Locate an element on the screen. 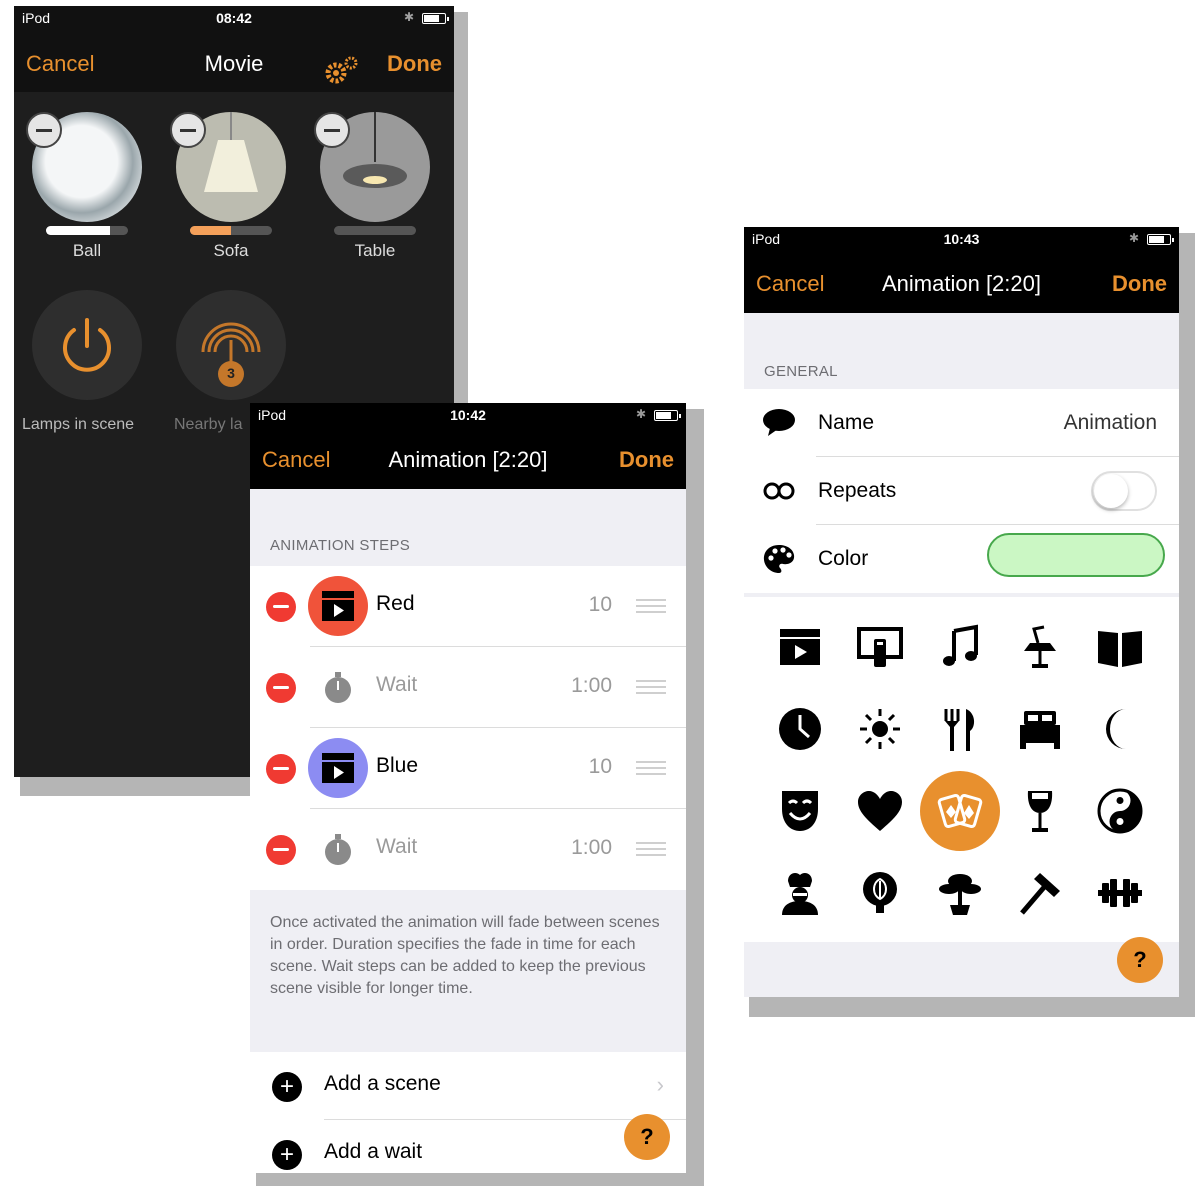 This screenshot has height=1186, width=1196. clock-icon is located at coordinates (800, 729).